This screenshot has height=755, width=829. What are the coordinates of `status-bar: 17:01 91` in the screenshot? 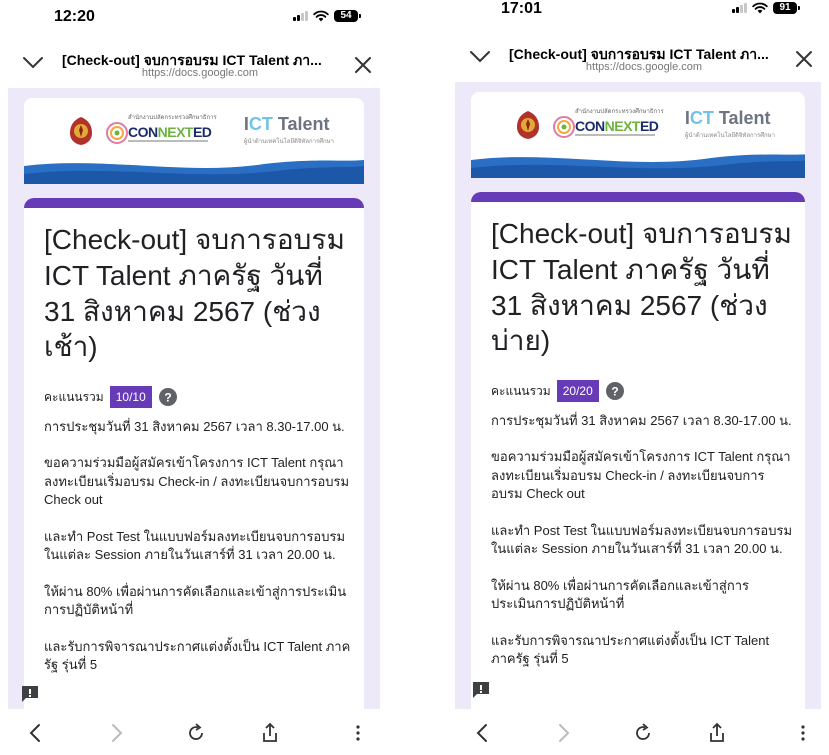 It's located at (638, 14).